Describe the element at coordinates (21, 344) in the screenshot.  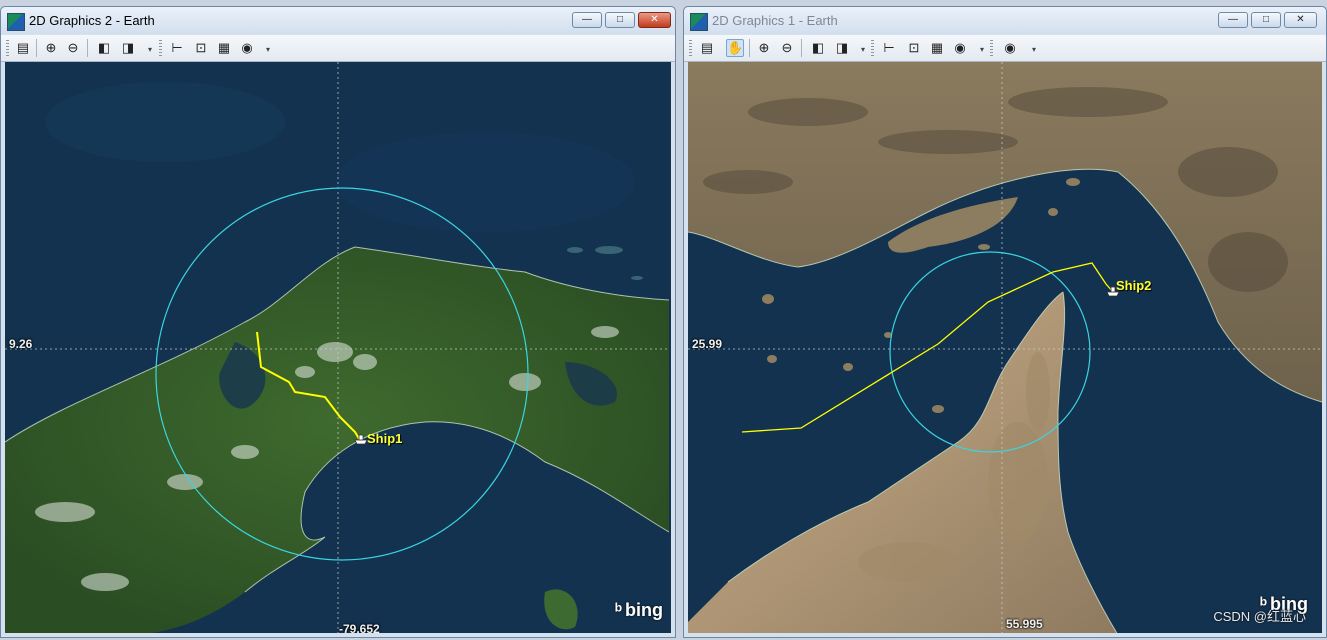
I see `latitude-readout: 9.26` at that location.